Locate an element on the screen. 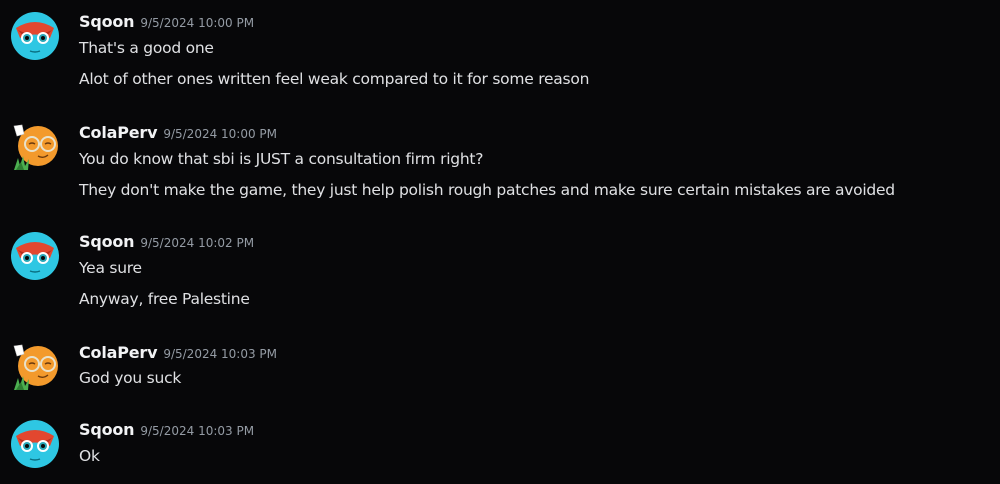 This screenshot has width=1000, height=484. message-text: Ok is located at coordinates (89, 456).